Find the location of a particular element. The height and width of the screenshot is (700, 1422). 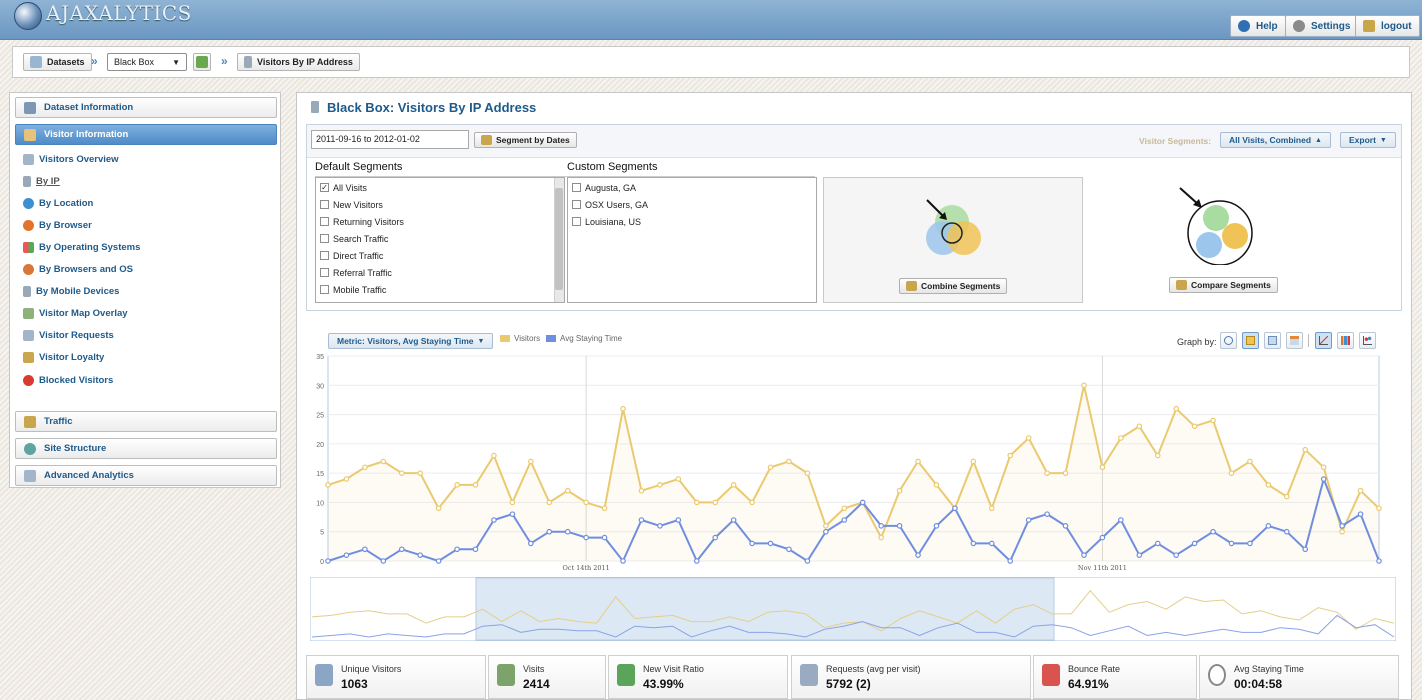

navigator-selection is located at coordinates (765, 609).